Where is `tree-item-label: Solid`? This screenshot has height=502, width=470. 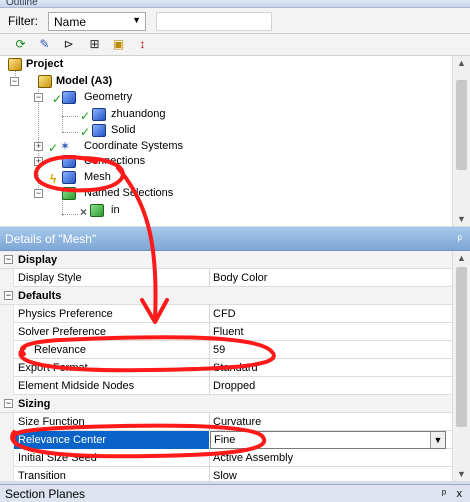
tree-item-label: Solid is located at coordinates (123, 130).